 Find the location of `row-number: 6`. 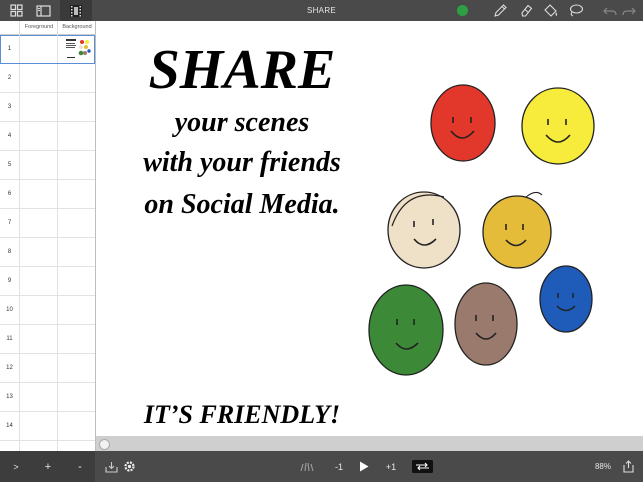

row-number: 6 is located at coordinates (9, 194).